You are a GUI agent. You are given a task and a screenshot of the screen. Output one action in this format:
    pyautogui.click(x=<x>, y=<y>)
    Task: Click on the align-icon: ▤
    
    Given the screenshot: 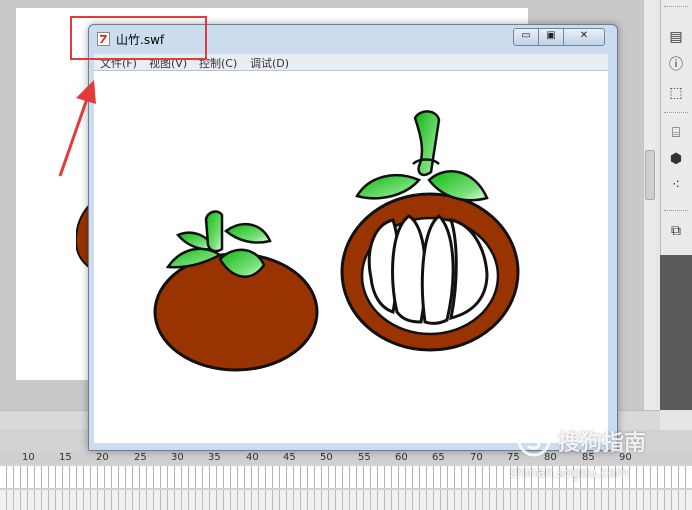 What is the action you would take?
    pyautogui.click(x=676, y=37)
    